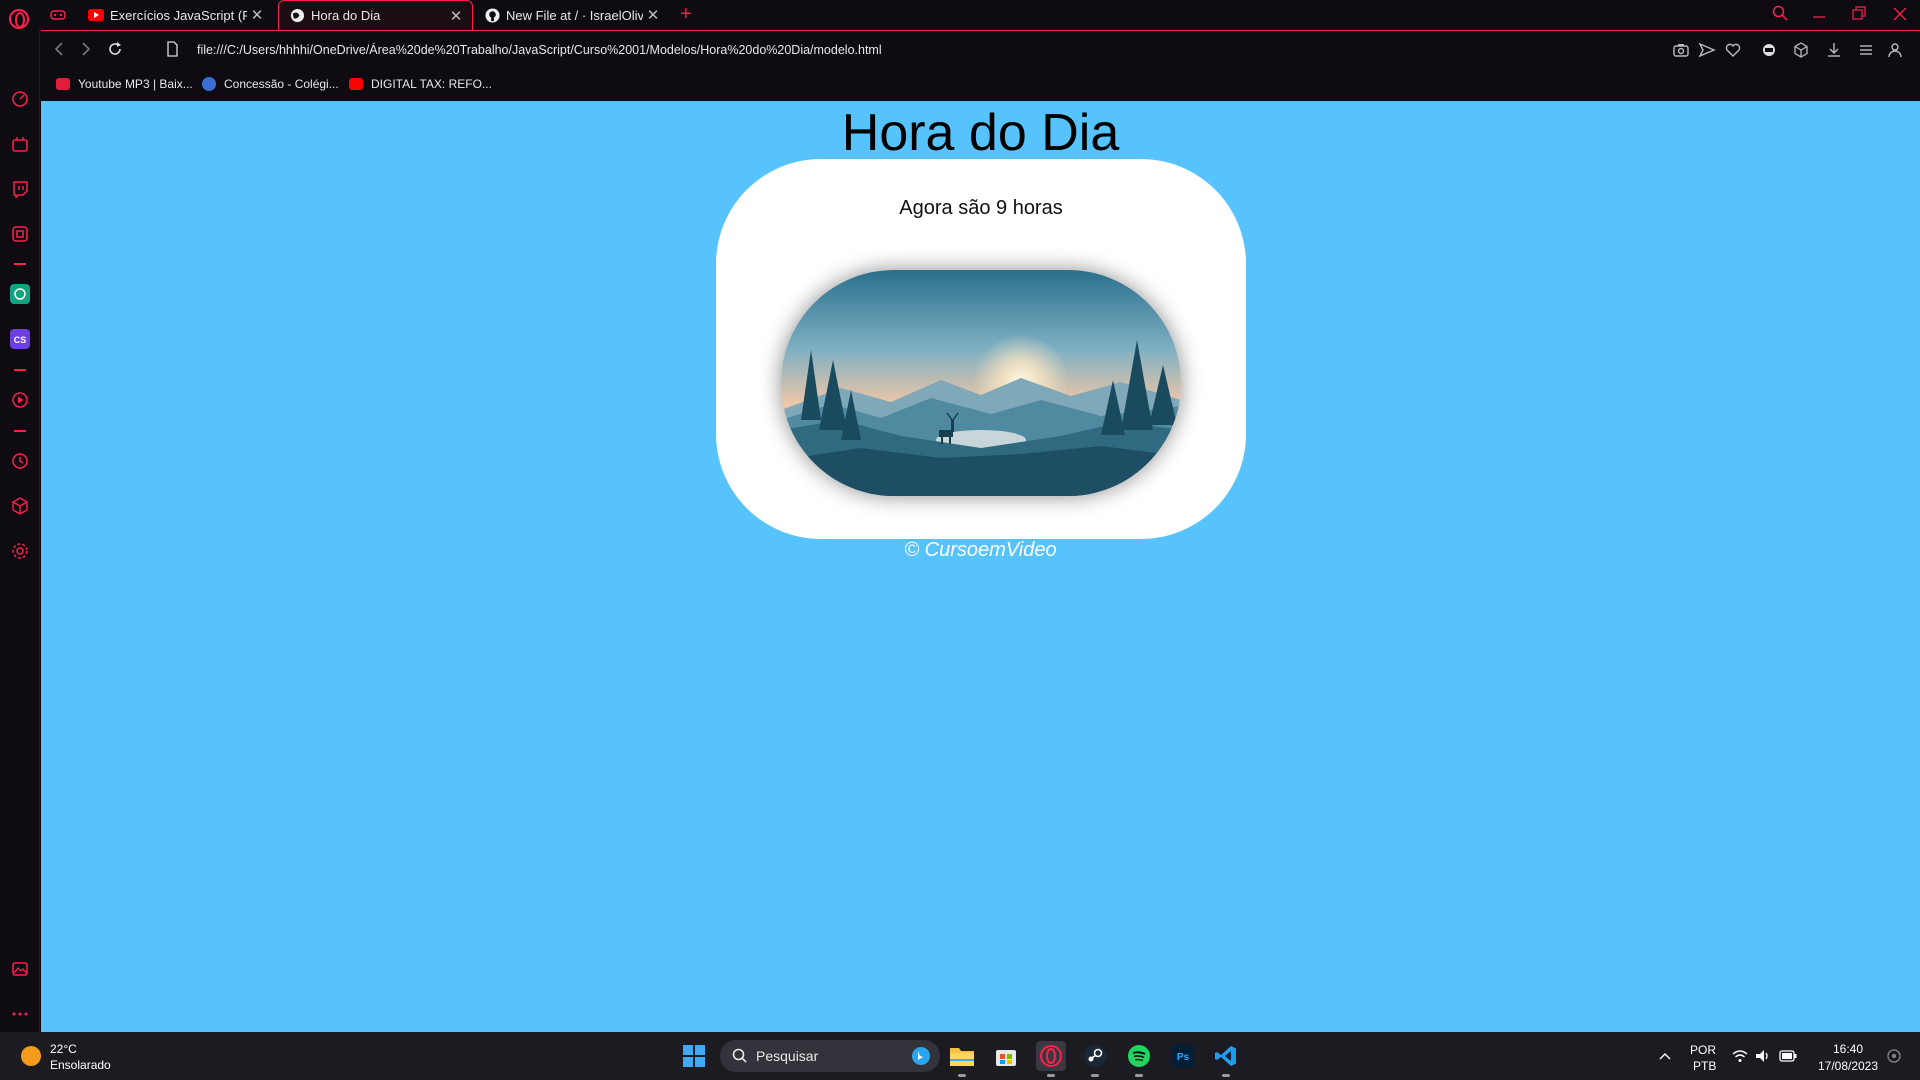  I want to click on tab-hora-do-dia: Hora do Dia ✕, so click(375, 15).